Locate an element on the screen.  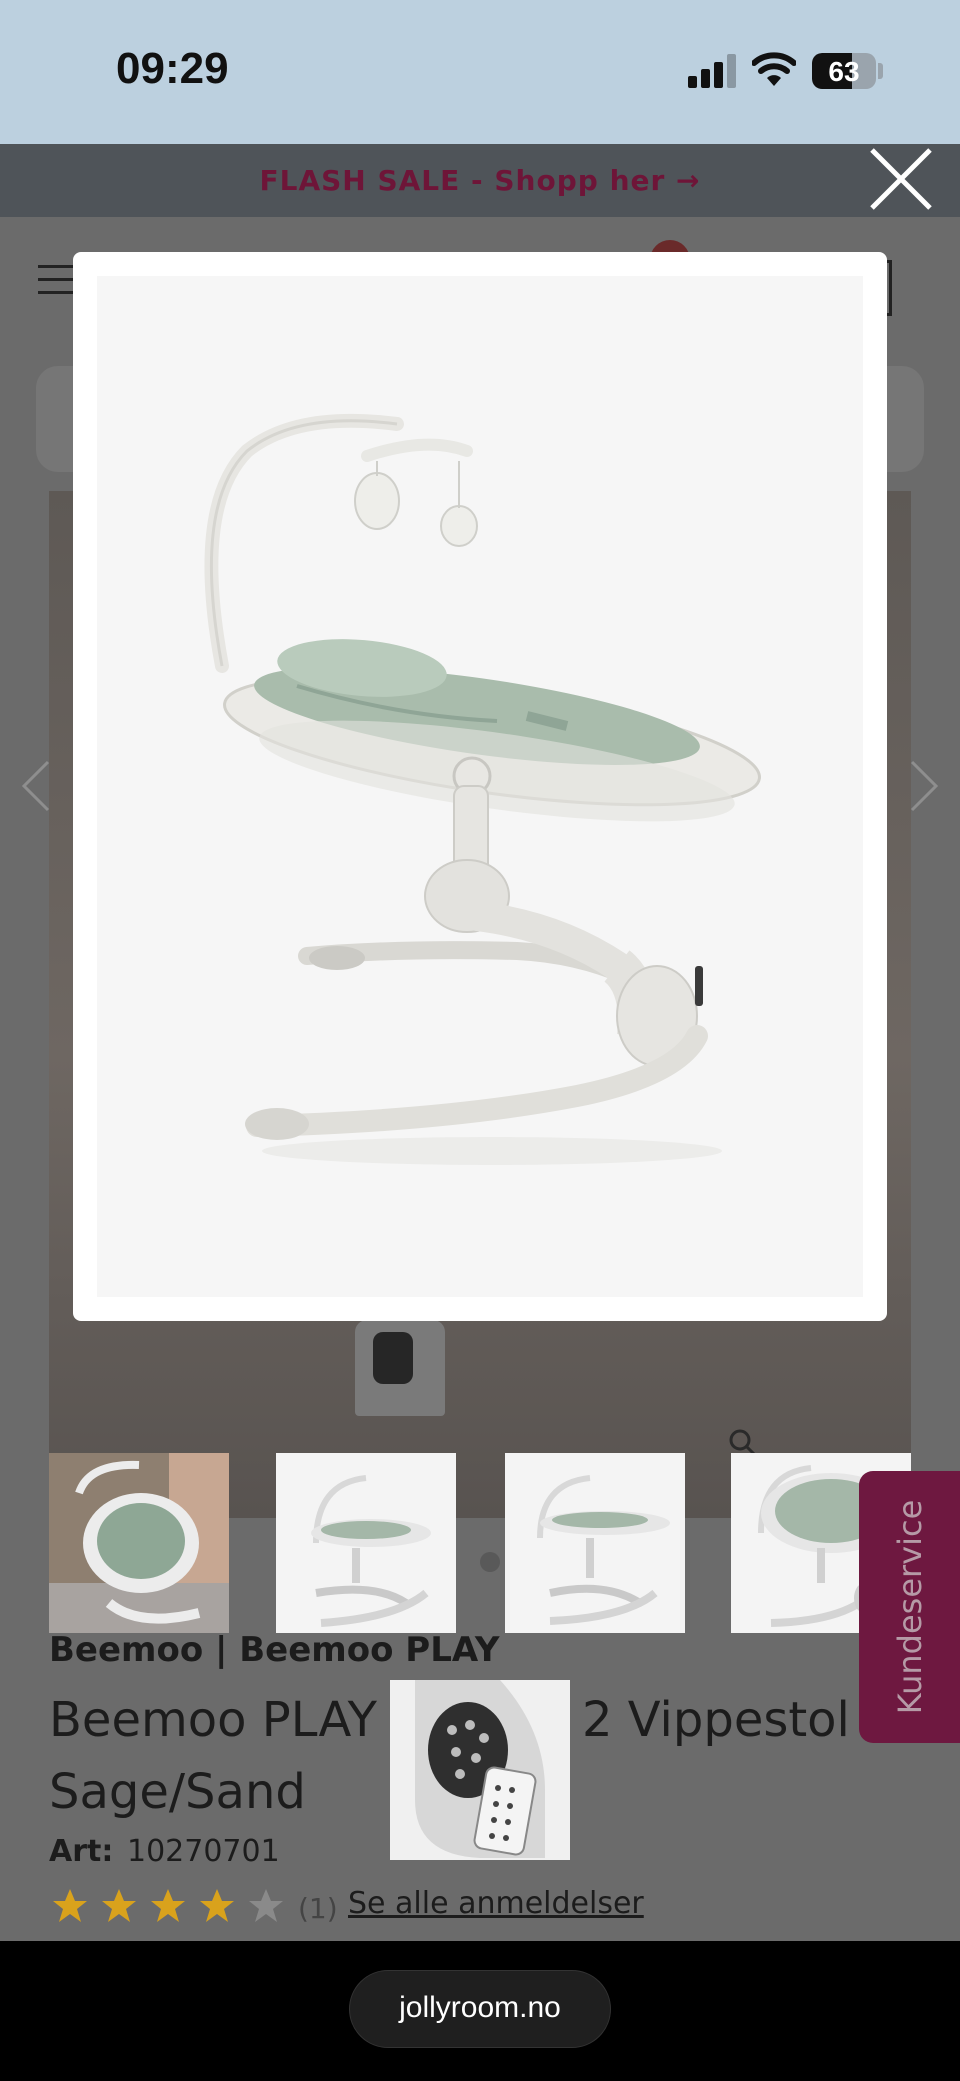
battery-icon: 63 is located at coordinates (844, 71).